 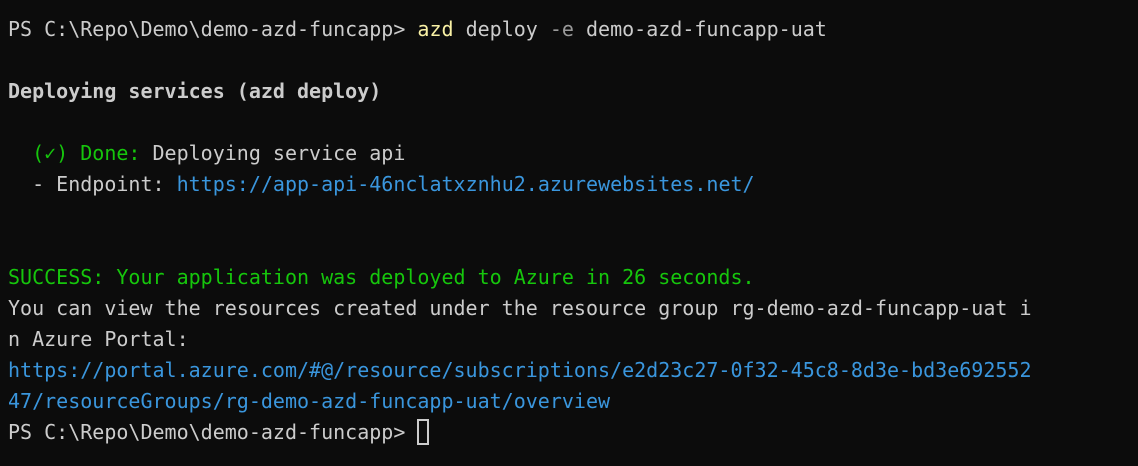 What do you see at coordinates (98, 184) in the screenshot?
I see `endpoint-label: - Endpoint:` at bounding box center [98, 184].